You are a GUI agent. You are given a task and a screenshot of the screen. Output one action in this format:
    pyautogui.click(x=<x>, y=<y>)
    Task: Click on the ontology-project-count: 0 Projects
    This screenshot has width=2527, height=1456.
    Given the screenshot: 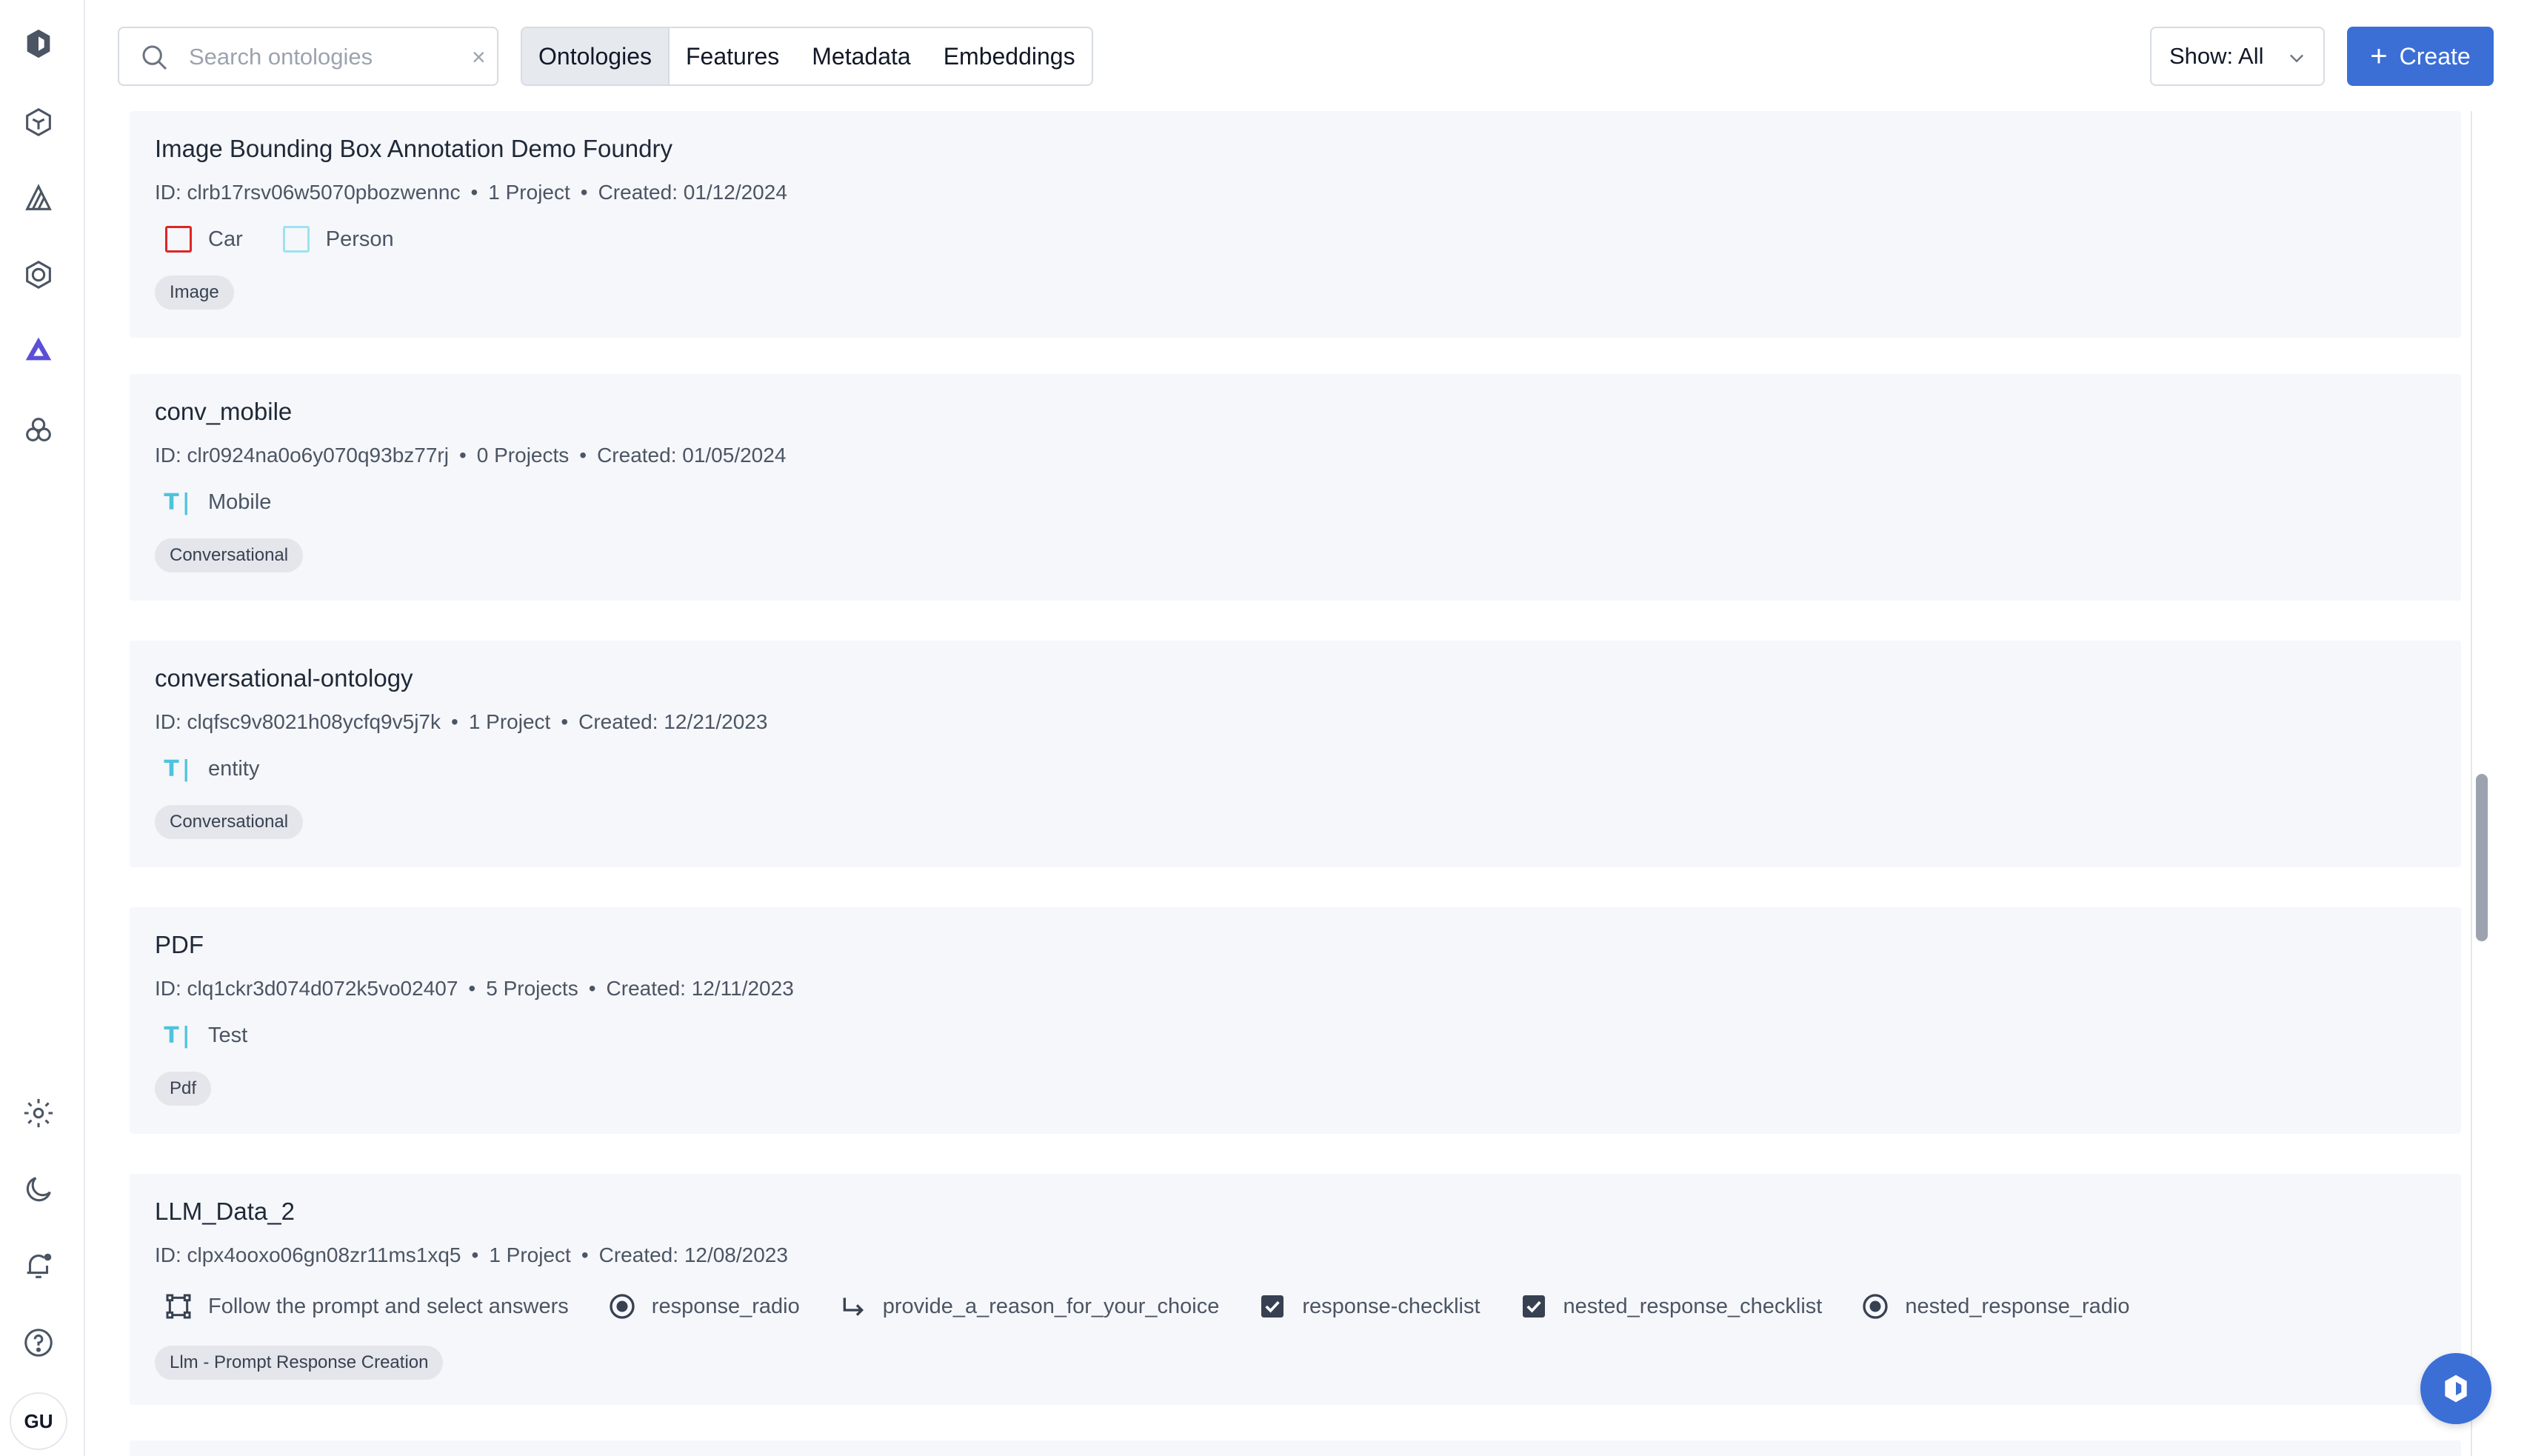 What is the action you would take?
    pyautogui.click(x=523, y=455)
    